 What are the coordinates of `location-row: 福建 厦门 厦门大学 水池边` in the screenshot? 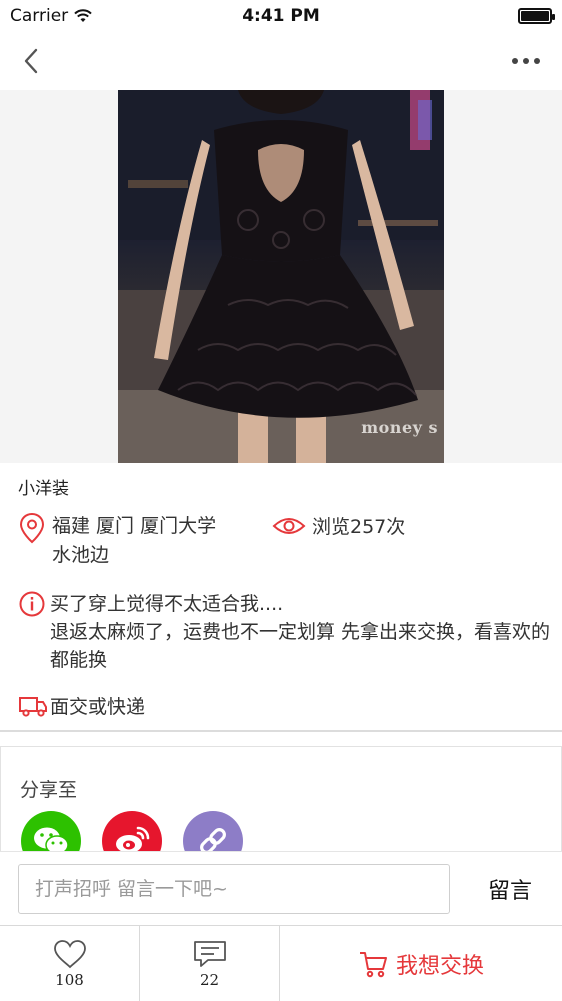 It's located at (120, 541).